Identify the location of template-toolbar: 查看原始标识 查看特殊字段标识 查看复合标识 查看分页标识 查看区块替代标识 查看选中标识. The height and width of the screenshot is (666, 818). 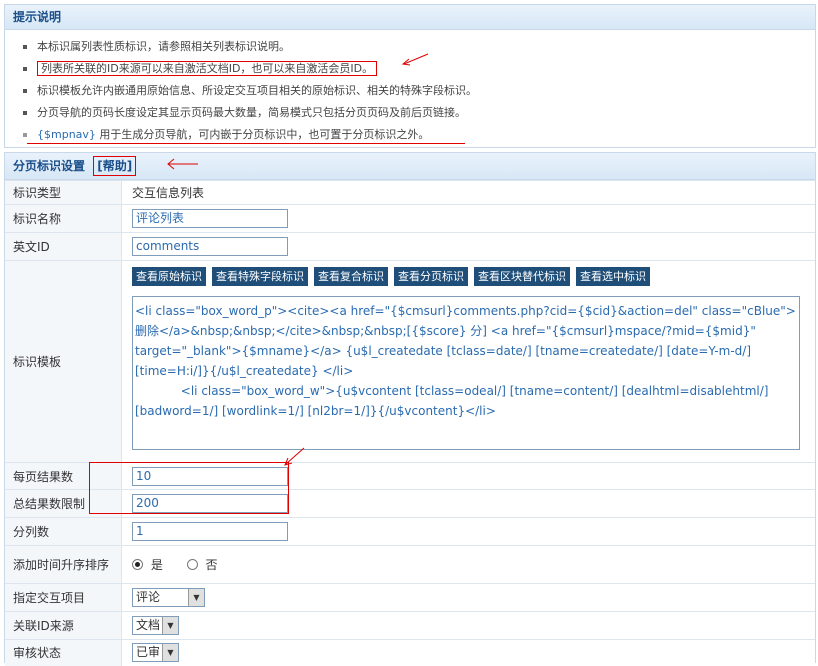
(473, 276).